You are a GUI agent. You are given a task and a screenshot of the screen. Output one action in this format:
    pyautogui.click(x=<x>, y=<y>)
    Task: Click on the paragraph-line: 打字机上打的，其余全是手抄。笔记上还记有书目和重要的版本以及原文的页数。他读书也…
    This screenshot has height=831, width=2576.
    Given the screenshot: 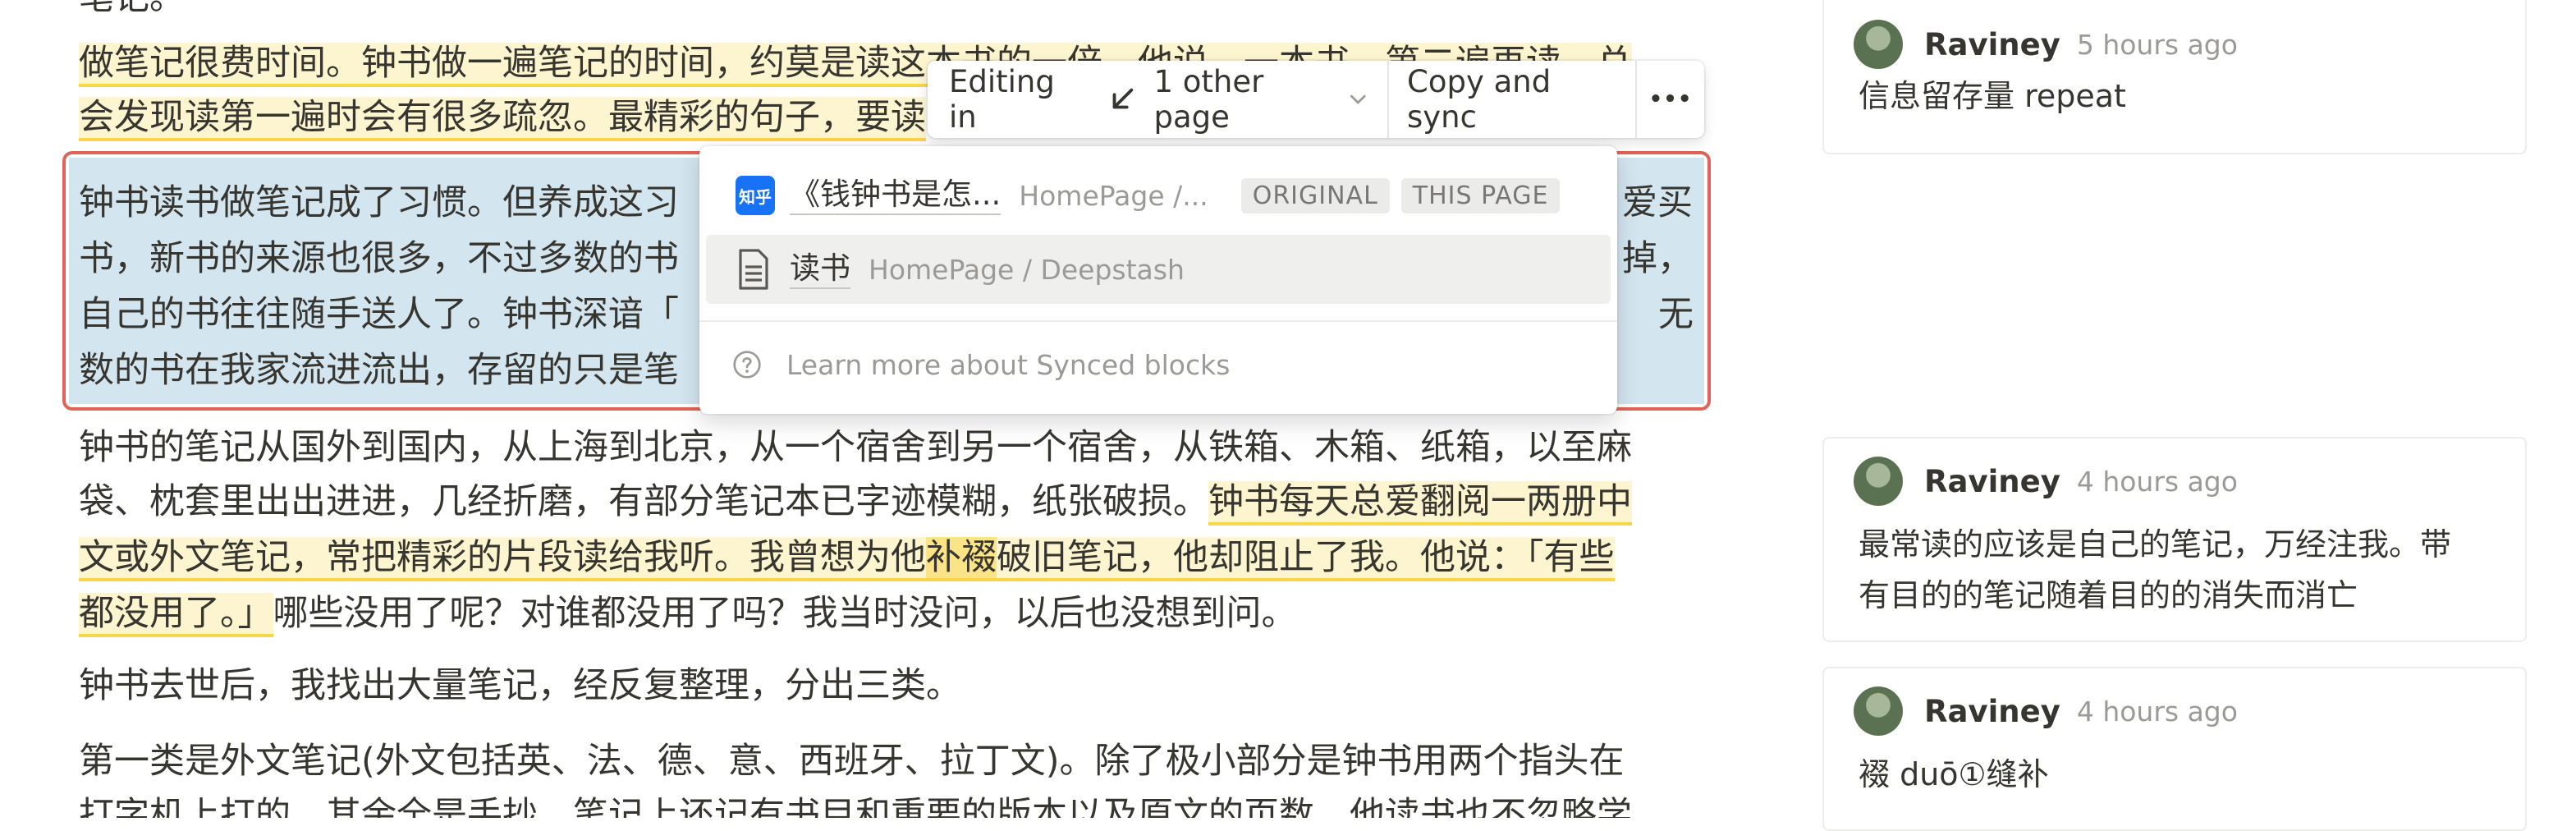 What is the action you would take?
    pyautogui.click(x=855, y=807)
    